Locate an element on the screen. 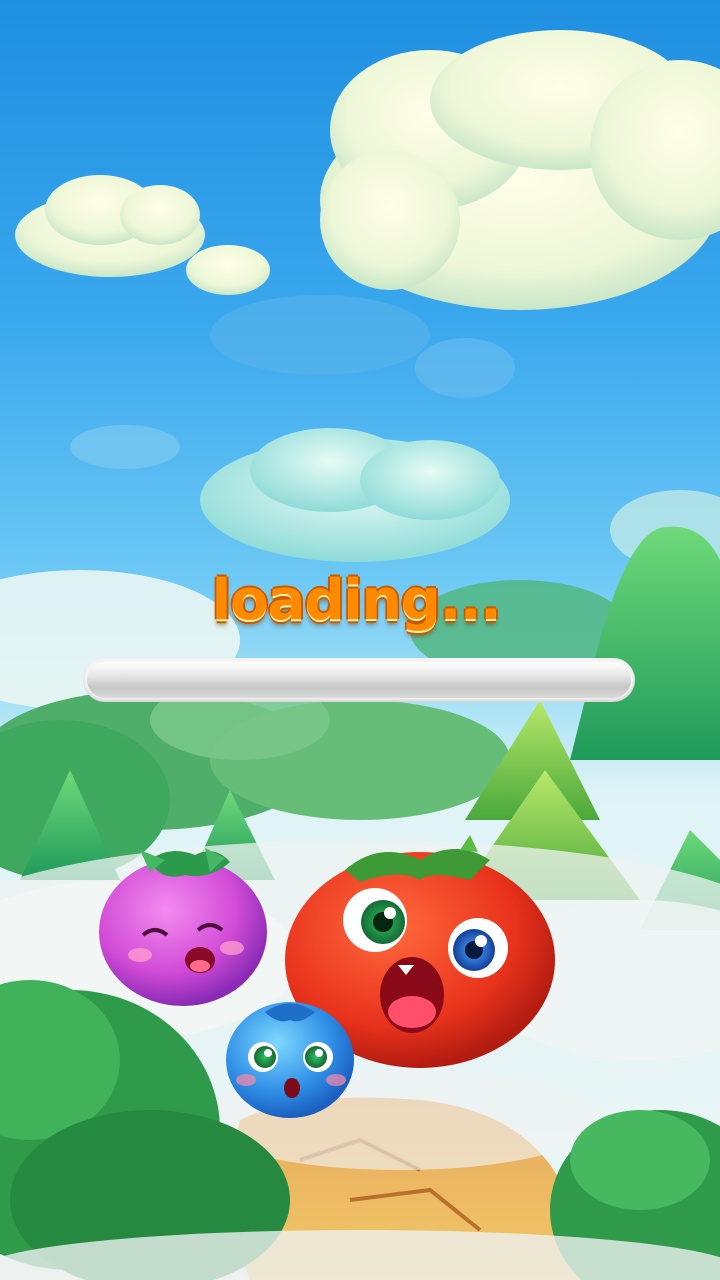 The width and height of the screenshot is (720, 1280). cloud-large is located at coordinates (520, 170).